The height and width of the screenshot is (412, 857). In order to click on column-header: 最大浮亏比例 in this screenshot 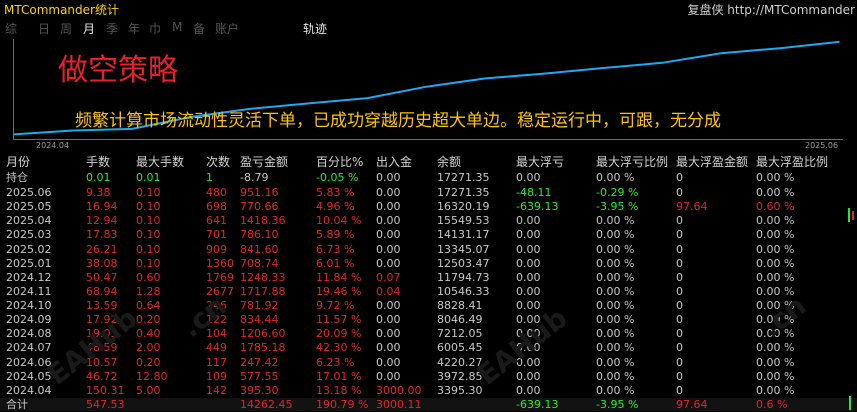, I will do `click(632, 162)`.